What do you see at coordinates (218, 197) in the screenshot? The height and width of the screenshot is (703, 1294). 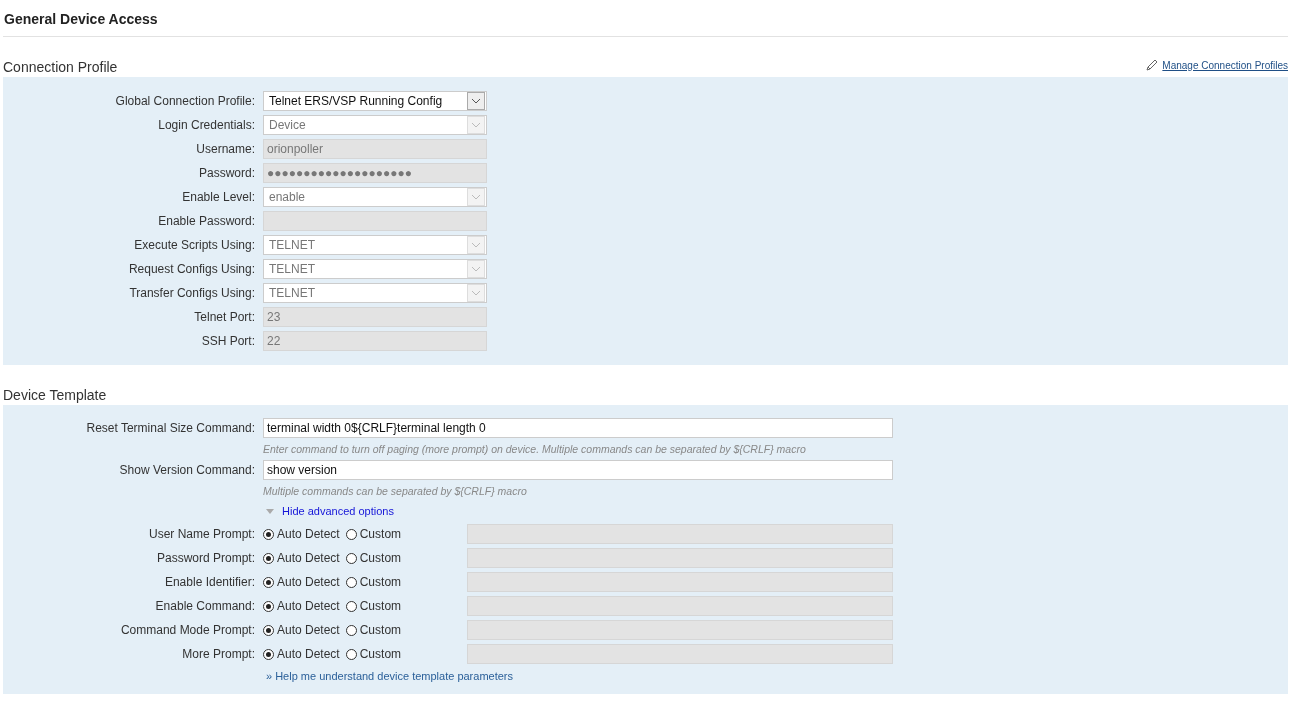 I see `field-label: Enable Level:` at bounding box center [218, 197].